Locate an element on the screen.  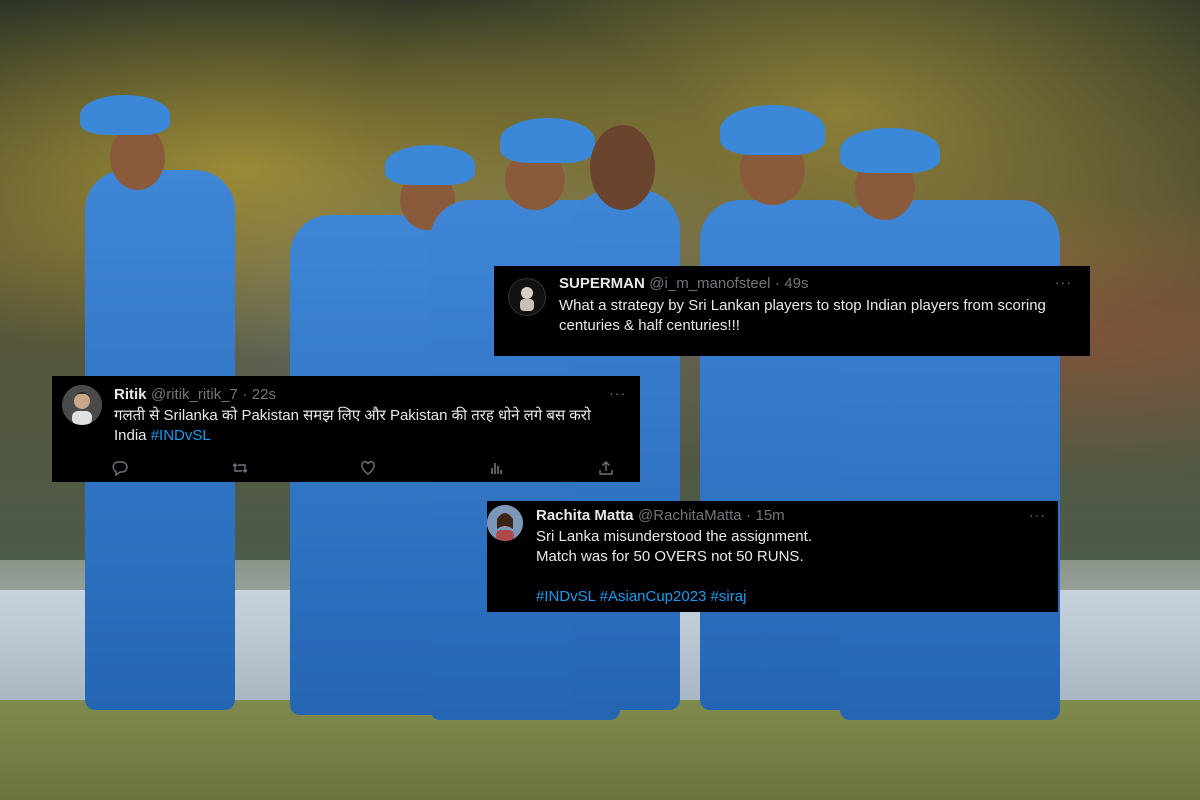
display-name: Ritik is located at coordinates (130, 394).